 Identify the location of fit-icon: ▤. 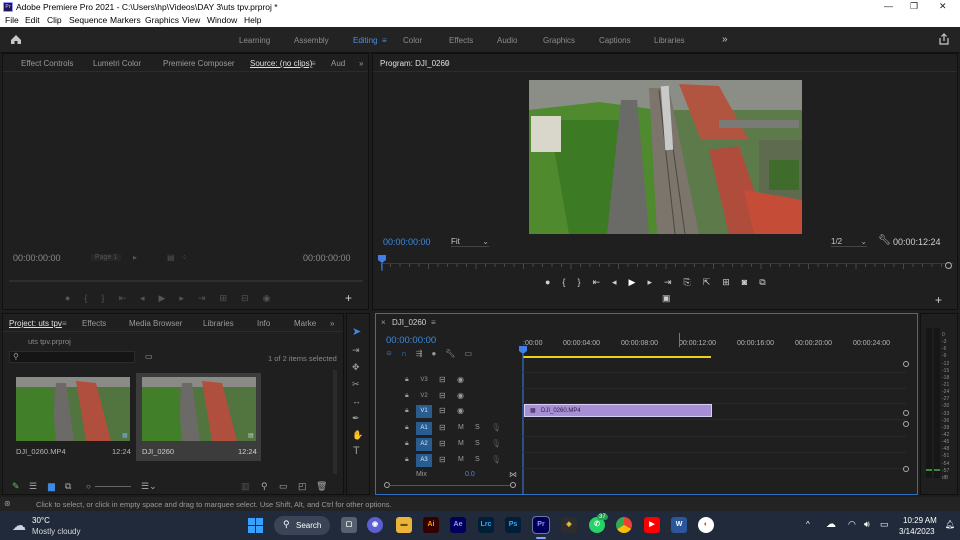
(171, 257).